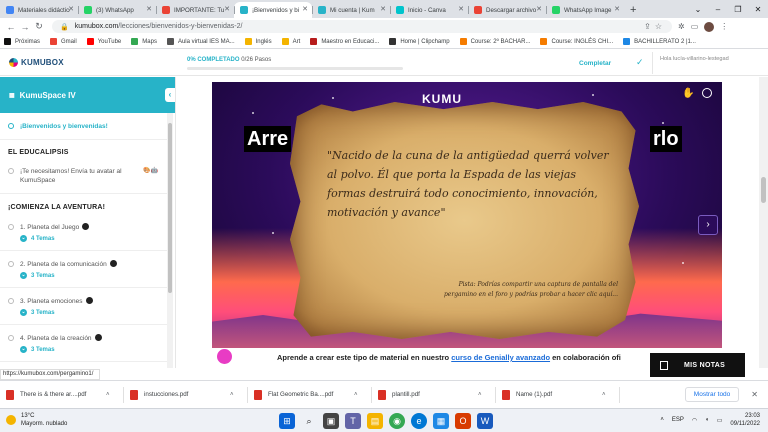  What do you see at coordinates (313, 394) in the screenshot?
I see `download-item: Flat Geometric Ba....pdf ˄` at bounding box center [313, 394].